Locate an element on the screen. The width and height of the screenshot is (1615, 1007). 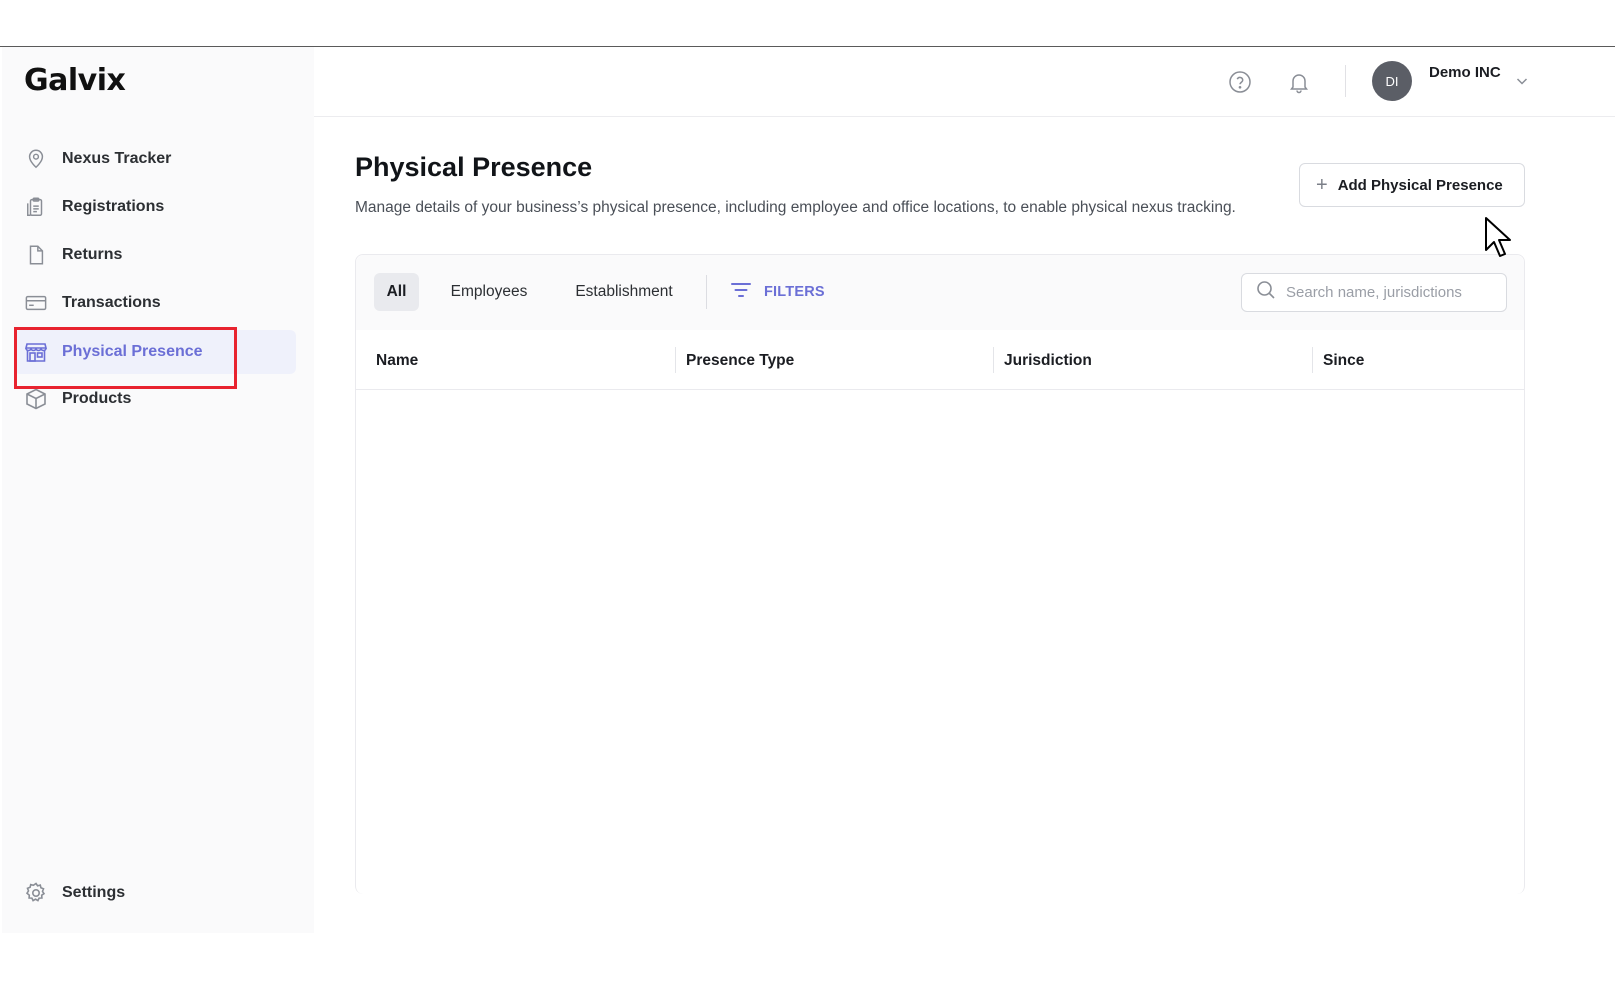
column-header-since: Since is located at coordinates (1343, 360).